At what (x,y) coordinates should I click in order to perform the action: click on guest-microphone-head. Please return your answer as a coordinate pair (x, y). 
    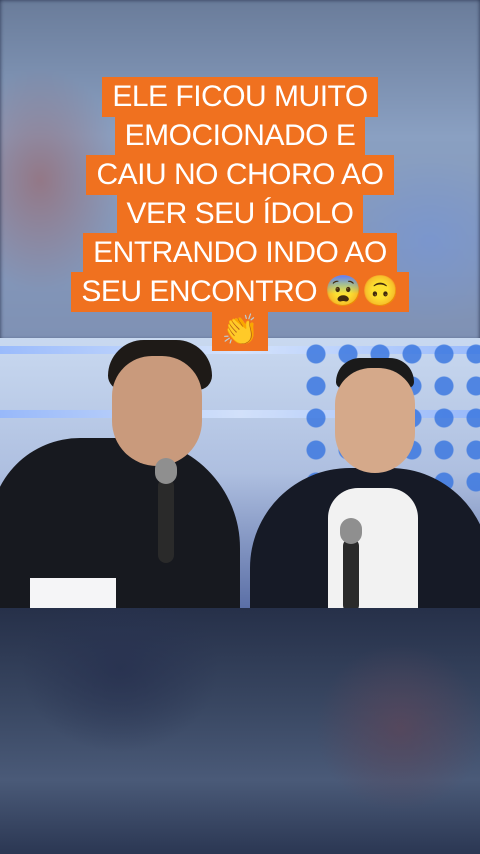
    Looking at the image, I should click on (351, 531).